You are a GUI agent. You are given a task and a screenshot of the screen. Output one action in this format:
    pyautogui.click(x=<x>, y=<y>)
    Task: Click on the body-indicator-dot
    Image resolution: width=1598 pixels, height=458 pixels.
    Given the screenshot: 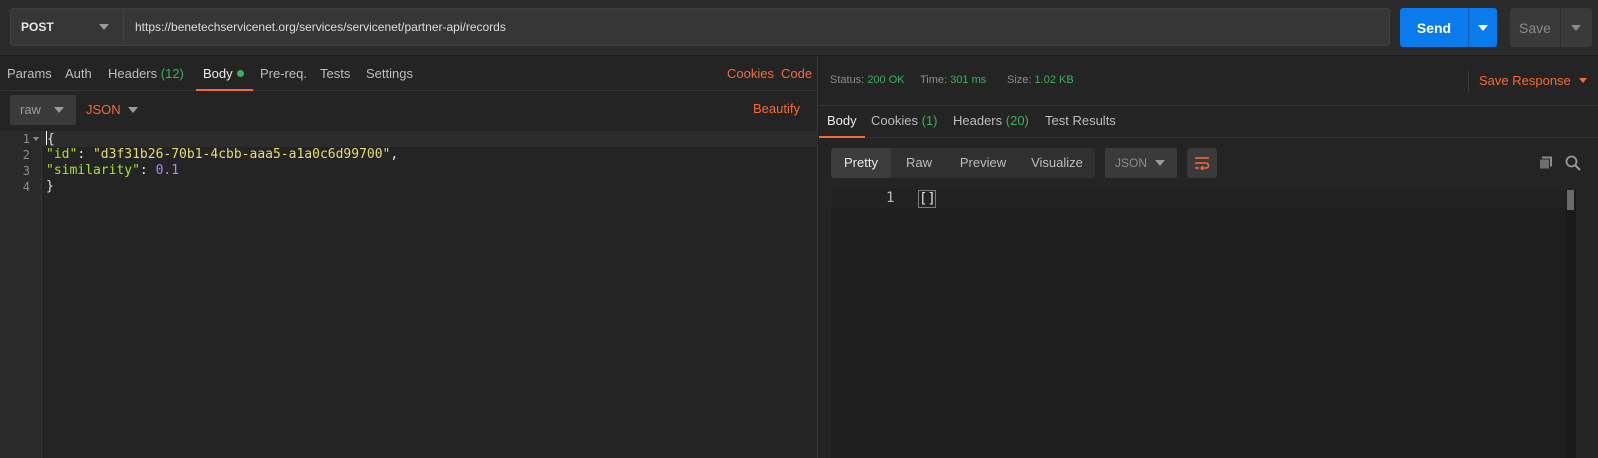 What is the action you would take?
    pyautogui.click(x=240, y=73)
    